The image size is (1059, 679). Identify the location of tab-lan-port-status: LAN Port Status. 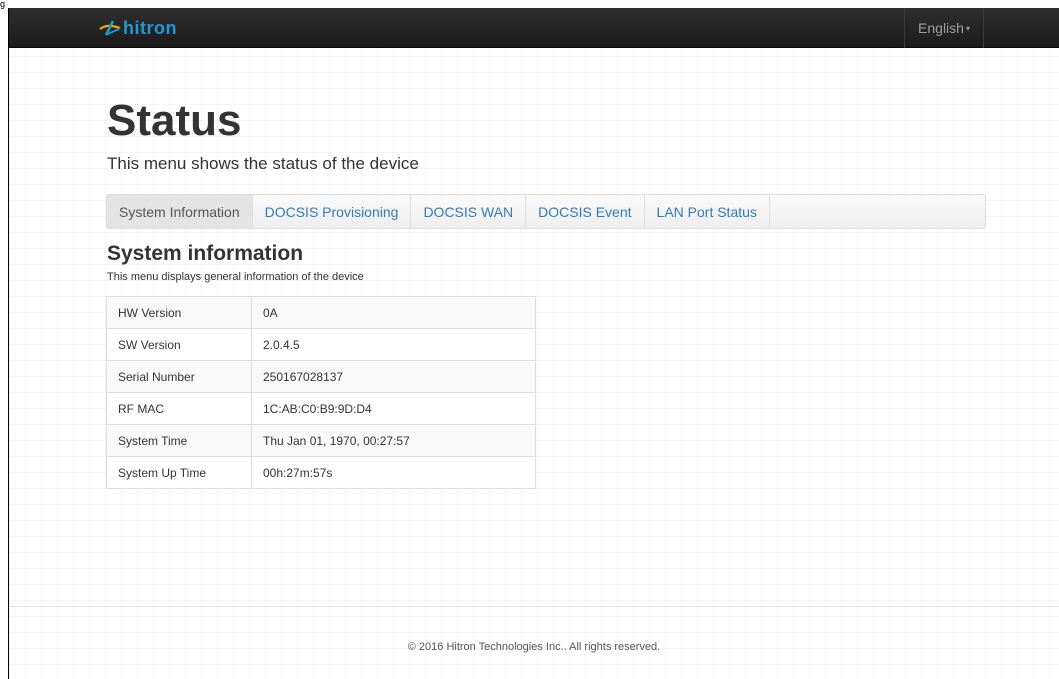
(707, 211).